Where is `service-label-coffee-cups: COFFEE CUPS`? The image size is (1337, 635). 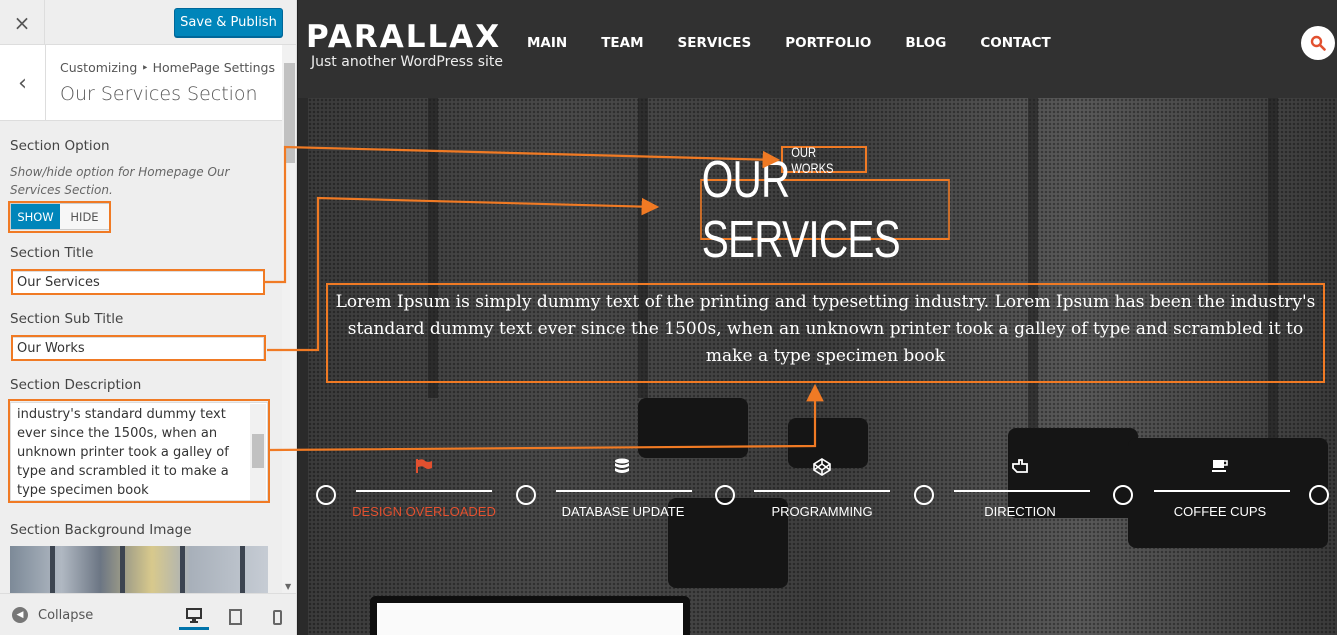 service-label-coffee-cups: COFFEE CUPS is located at coordinates (1220, 511).